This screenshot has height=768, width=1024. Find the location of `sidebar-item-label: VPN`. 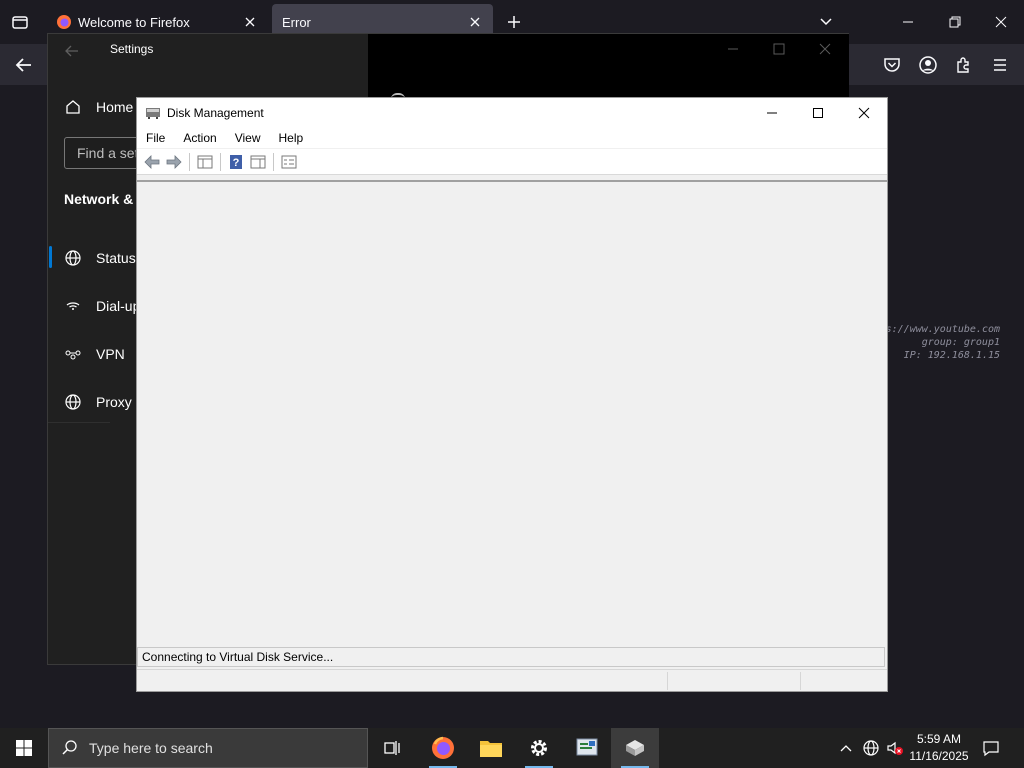

sidebar-item-label: VPN is located at coordinates (110, 354).